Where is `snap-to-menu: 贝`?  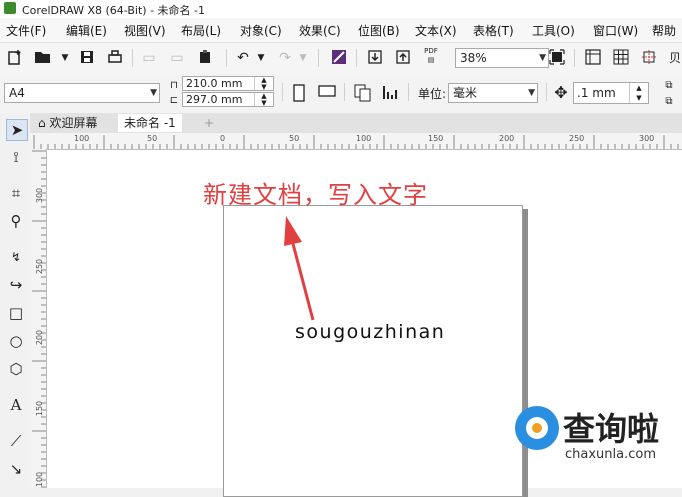 snap-to-menu: 贝 is located at coordinates (674, 58).